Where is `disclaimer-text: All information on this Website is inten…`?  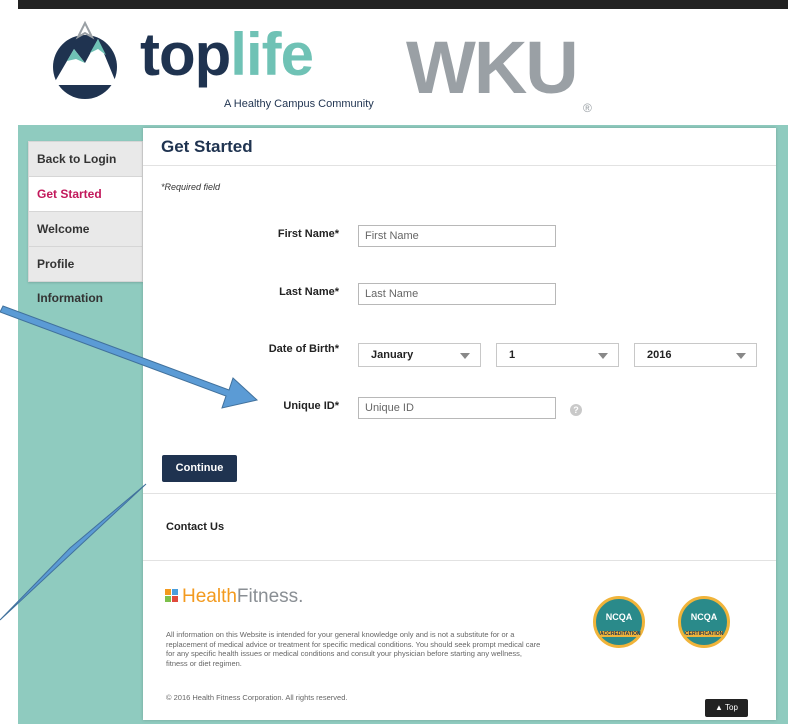 disclaimer-text: All information on this Website is inten… is located at coordinates (353, 649).